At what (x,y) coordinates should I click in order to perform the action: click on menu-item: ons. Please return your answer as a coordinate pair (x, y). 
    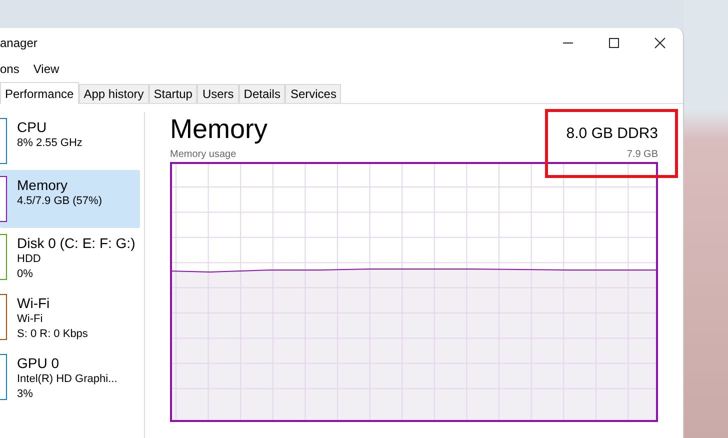
    Looking at the image, I should click on (10, 69).